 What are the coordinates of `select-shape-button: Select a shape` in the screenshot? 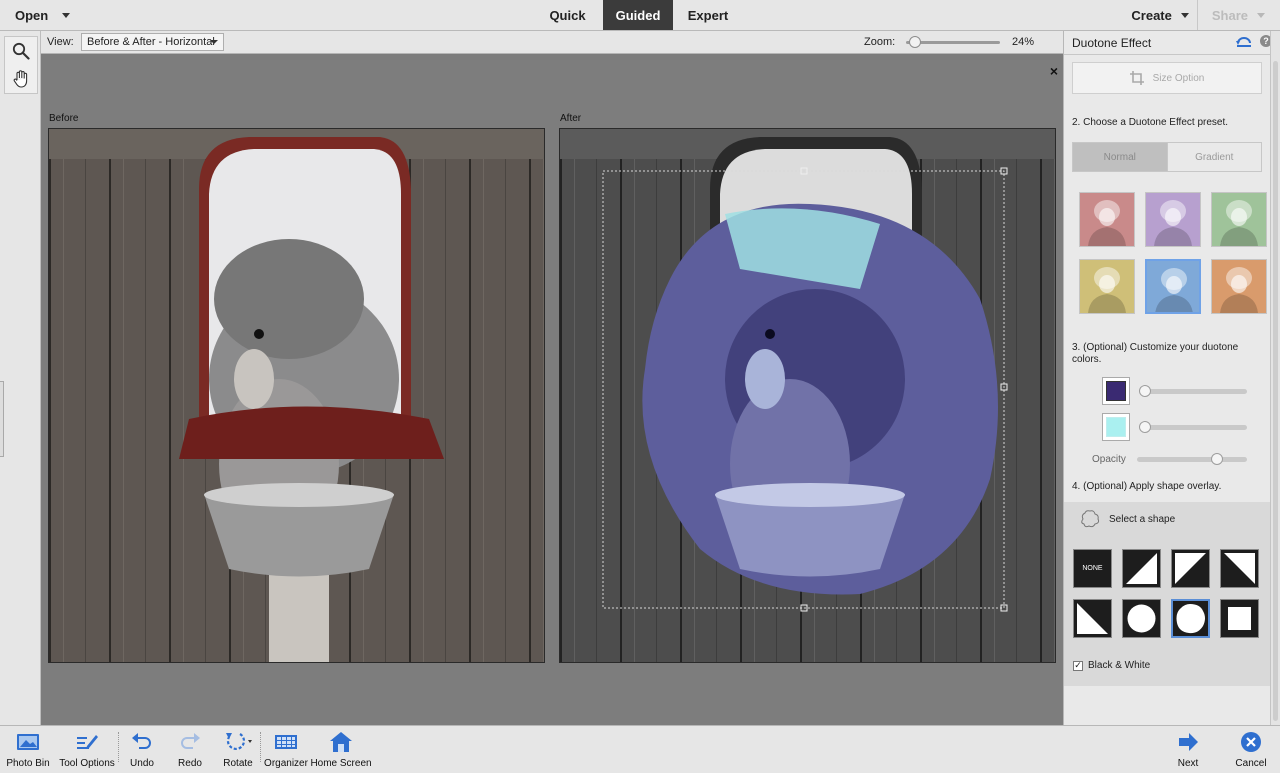 It's located at (1127, 519).